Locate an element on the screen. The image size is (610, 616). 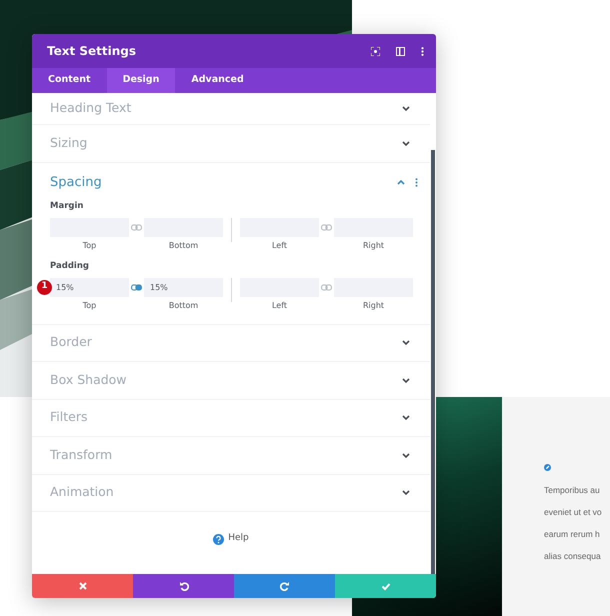
close-icon is located at coordinates (83, 586).